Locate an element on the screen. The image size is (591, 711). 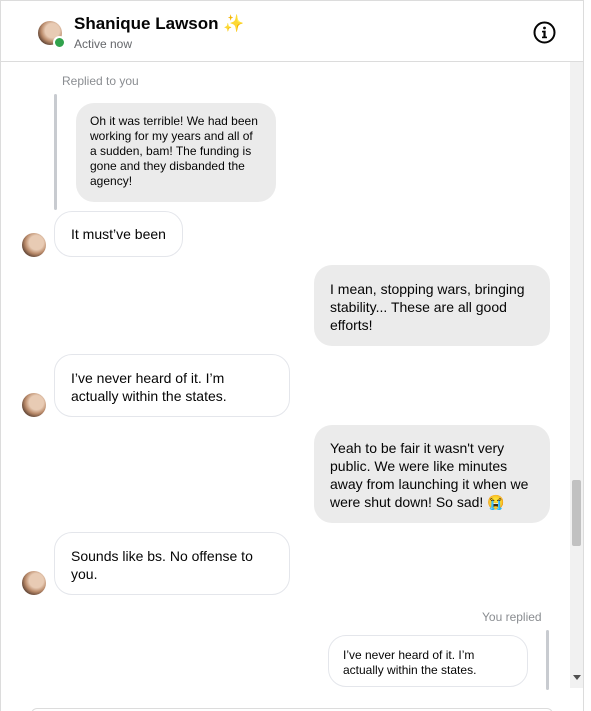
active-status-dot is located at coordinates (59, 42).